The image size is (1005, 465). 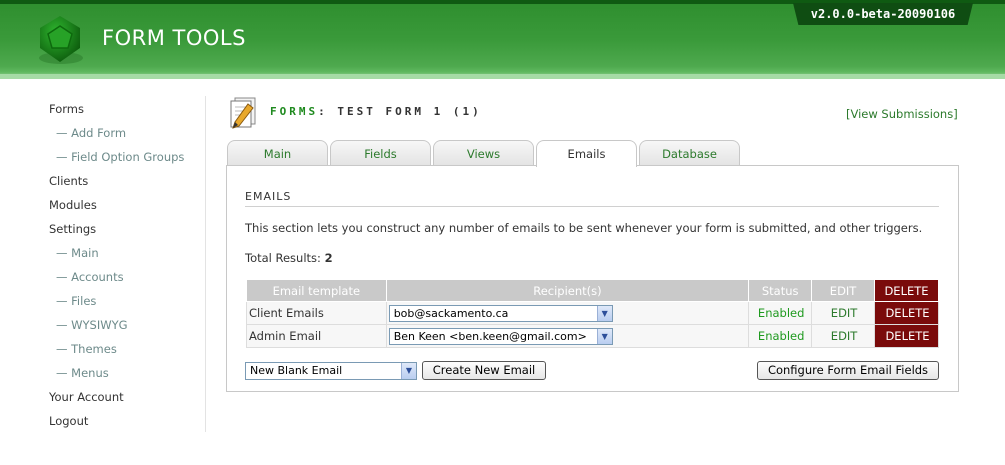 What do you see at coordinates (76, 301) in the screenshot?
I see `sidebar-item-files: — Files` at bounding box center [76, 301].